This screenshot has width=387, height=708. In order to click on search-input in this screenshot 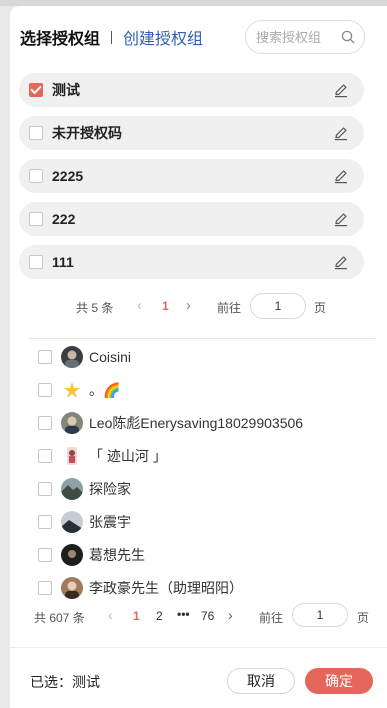, I will do `click(296, 37)`.